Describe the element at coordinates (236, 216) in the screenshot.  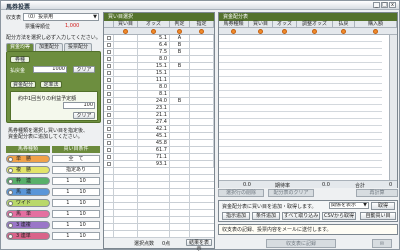
I see `instruction-add-button: 指示追加` at that location.